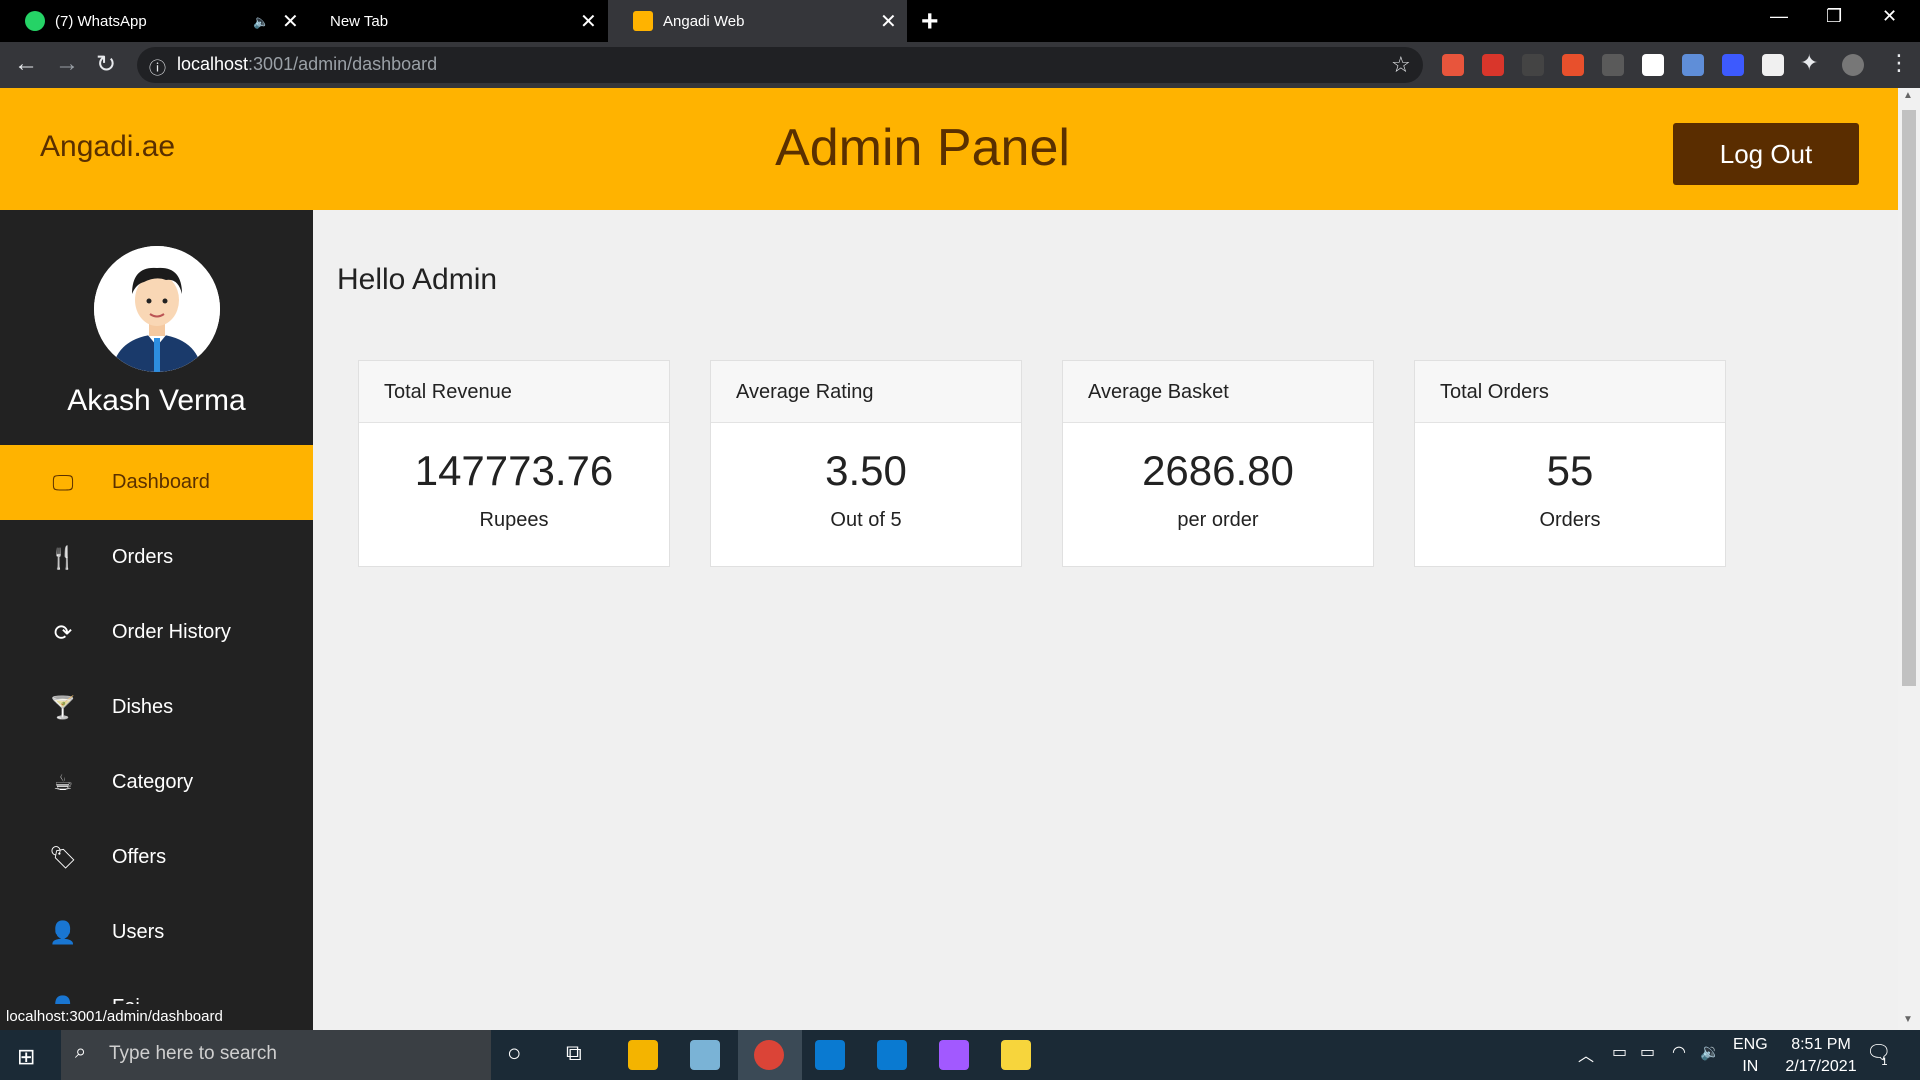 Image resolution: width=1920 pixels, height=1080 pixels. I want to click on sidebar-item-dashboard: 🖵 Dashboard, so click(156, 482).